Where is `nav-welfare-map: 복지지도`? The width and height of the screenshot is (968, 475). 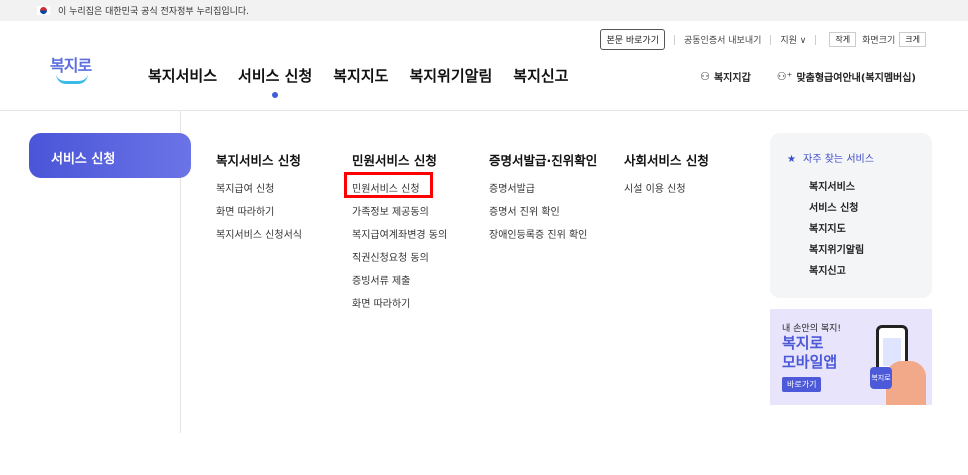 nav-welfare-map: 복지지도 is located at coordinates (360, 75).